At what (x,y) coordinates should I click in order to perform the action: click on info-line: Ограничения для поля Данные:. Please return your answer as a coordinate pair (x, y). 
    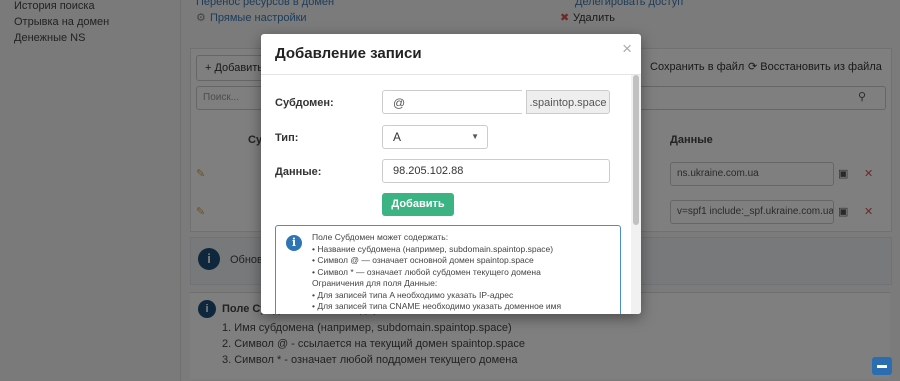
    Looking at the image, I should click on (375, 283).